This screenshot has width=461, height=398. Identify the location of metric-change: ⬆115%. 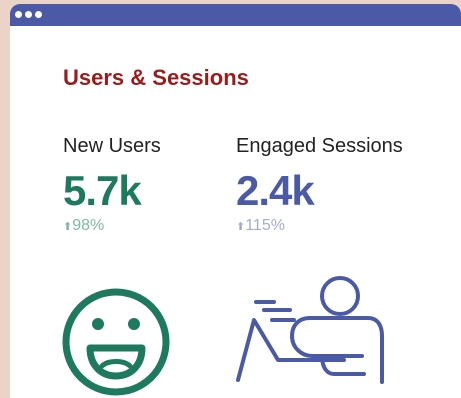
(319, 226).